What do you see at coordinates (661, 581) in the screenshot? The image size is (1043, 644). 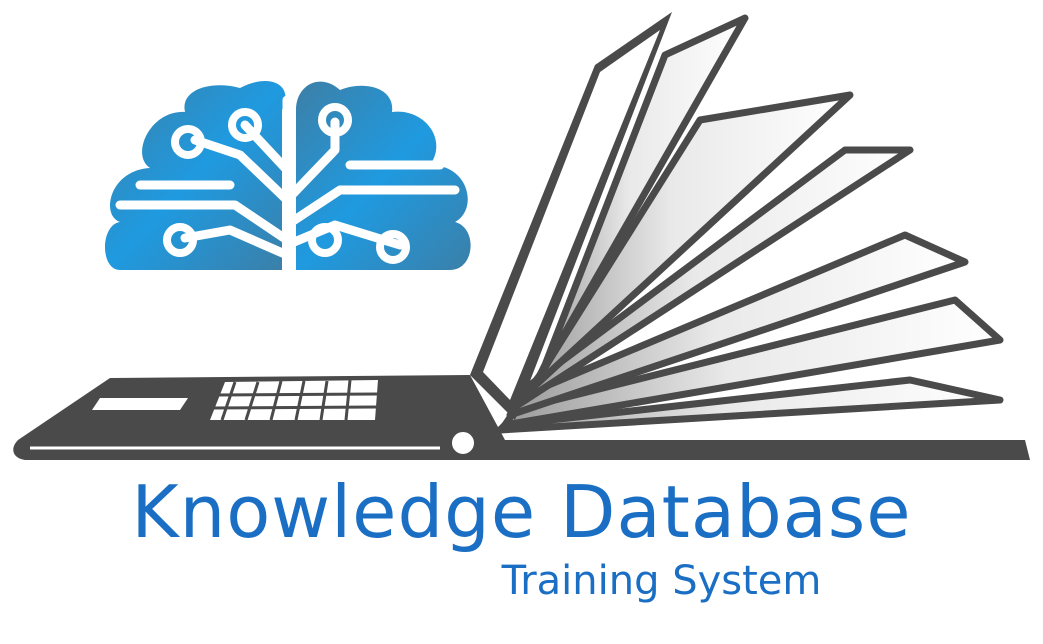 I see `logo-subtitle: Training System` at bounding box center [661, 581].